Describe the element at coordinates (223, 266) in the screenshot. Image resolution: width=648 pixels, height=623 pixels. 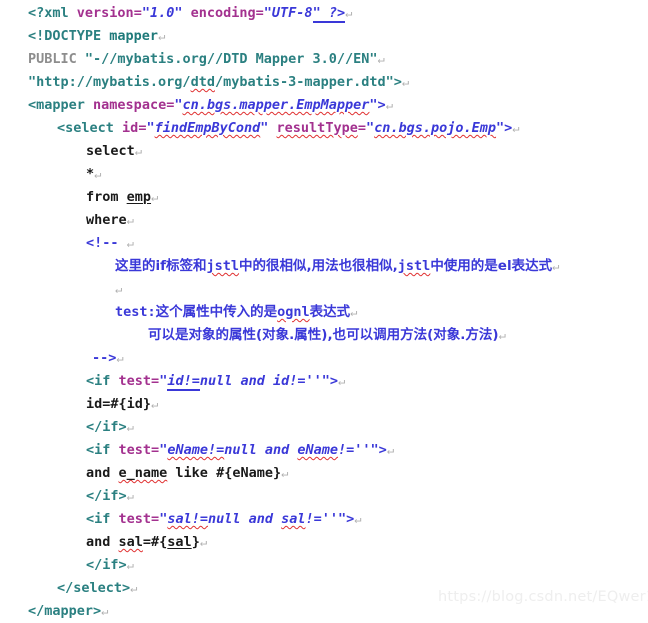
I see `code-token: jstl` at that location.